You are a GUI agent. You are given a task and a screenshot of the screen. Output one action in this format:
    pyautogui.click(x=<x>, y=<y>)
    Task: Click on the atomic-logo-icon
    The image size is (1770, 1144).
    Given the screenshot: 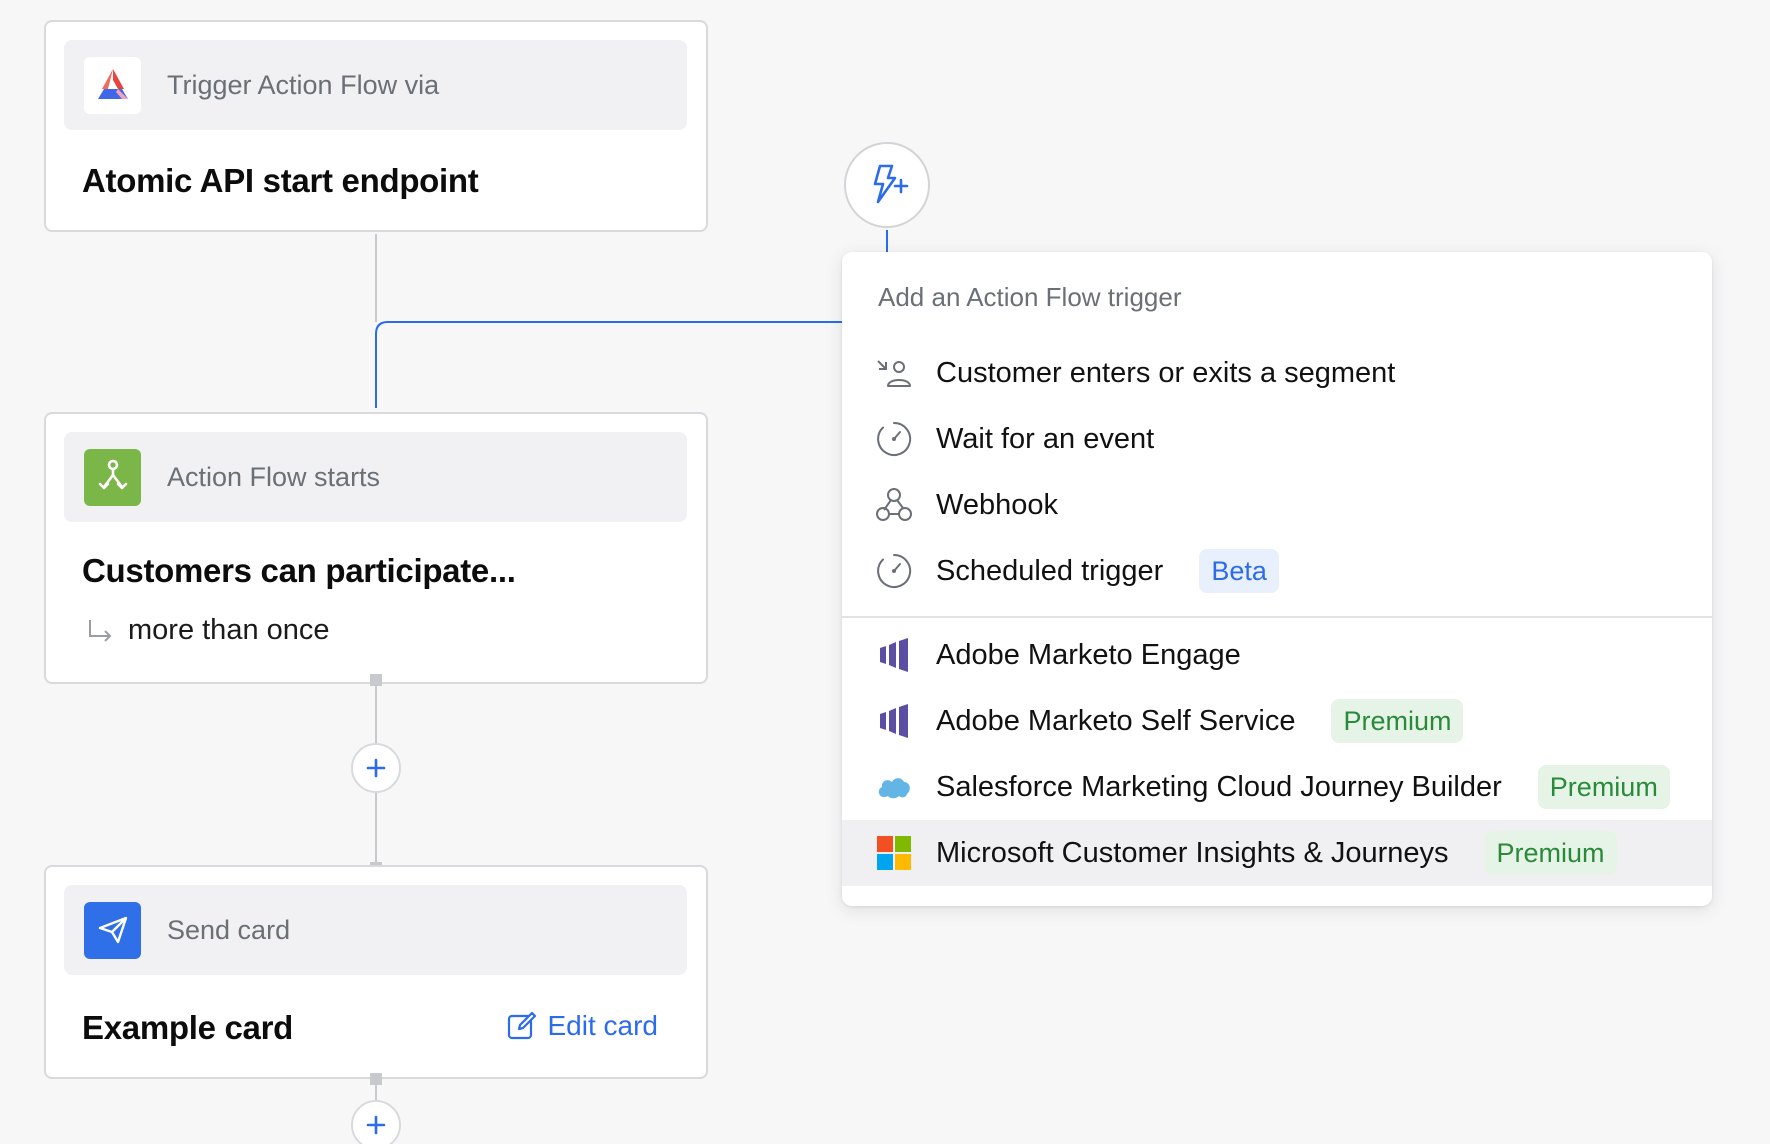 What is the action you would take?
    pyautogui.click(x=112, y=85)
    